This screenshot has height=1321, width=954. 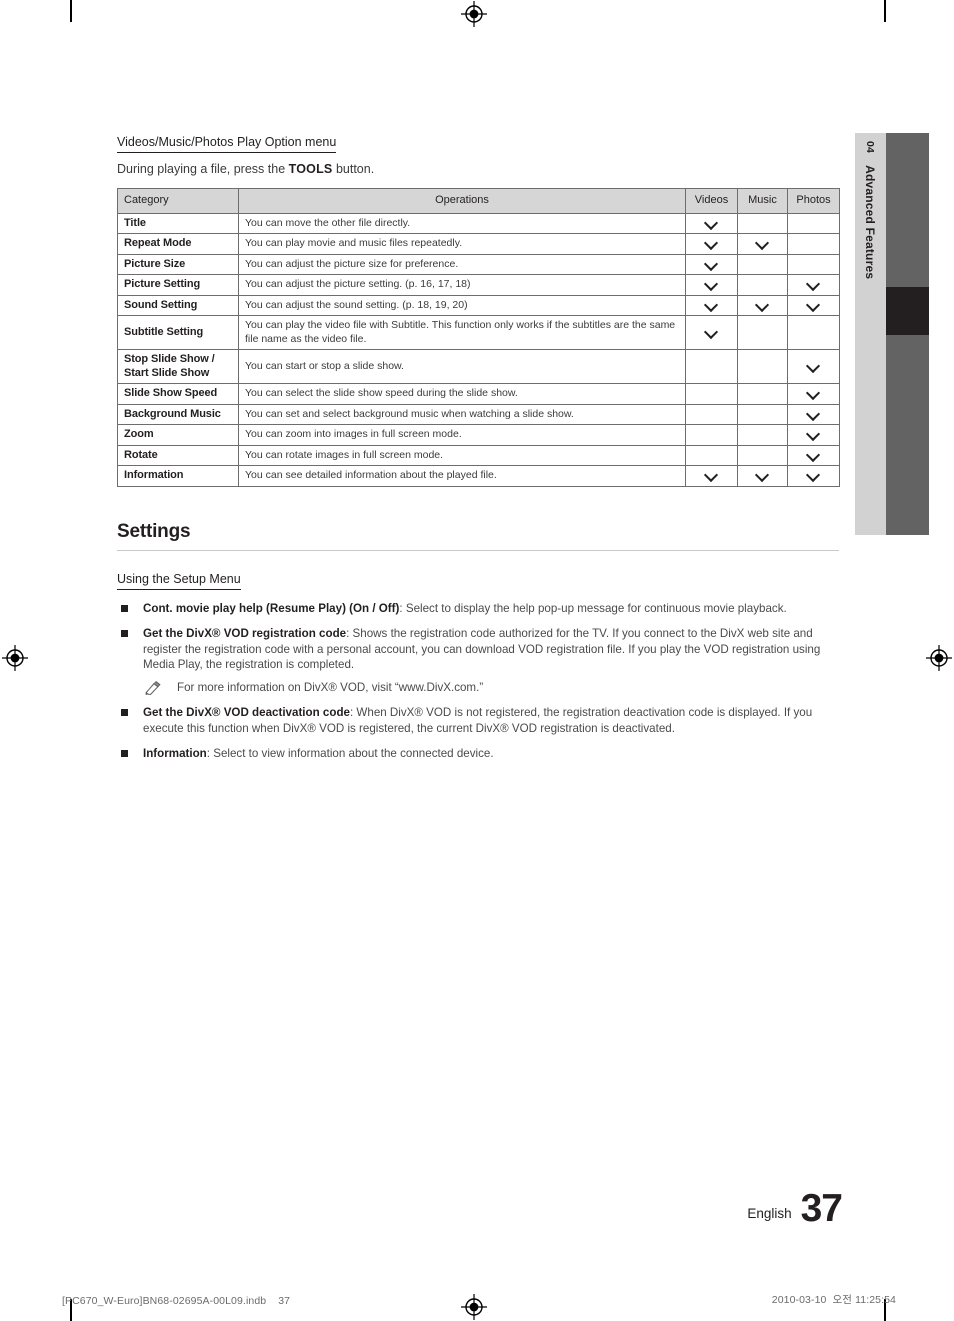 I want to click on registration-mark-bottom, so click(x=474, y=1307).